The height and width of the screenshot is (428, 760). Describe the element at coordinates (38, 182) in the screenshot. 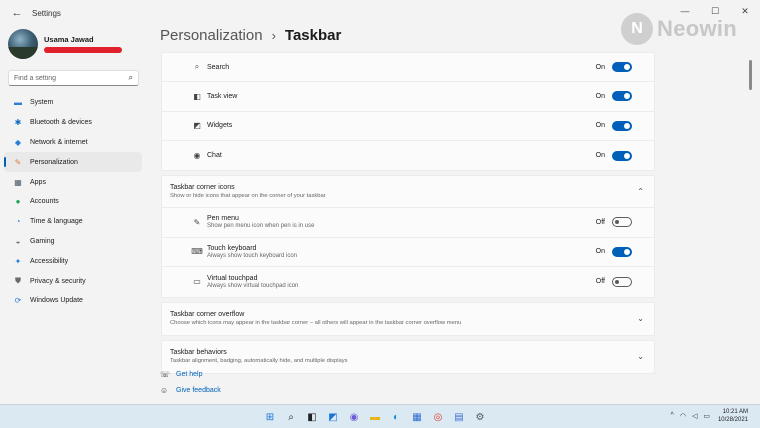

I see `sidebar-item-label: Apps` at that location.